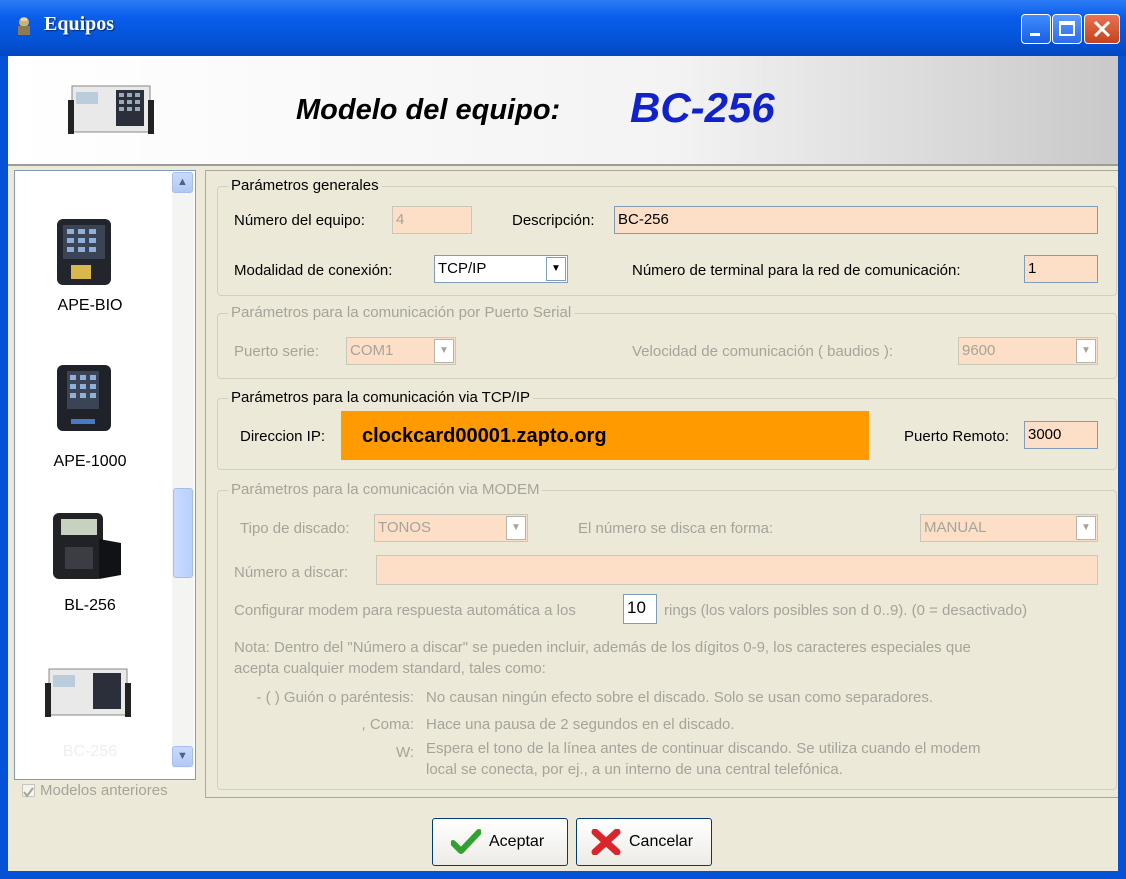 The width and height of the screenshot is (1126, 879). Describe the element at coordinates (957, 436) in the screenshot. I see `remote-port-label: Puerto Remoto:` at that location.